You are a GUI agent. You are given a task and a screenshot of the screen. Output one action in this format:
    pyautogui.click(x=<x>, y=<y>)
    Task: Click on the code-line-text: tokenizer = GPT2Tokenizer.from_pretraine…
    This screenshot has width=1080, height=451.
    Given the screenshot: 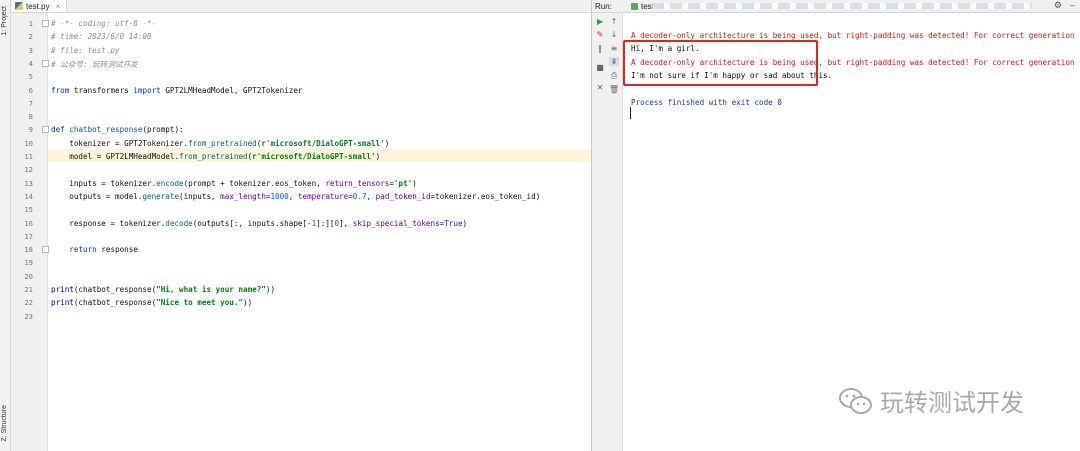 What is the action you would take?
    pyautogui.click(x=220, y=143)
    